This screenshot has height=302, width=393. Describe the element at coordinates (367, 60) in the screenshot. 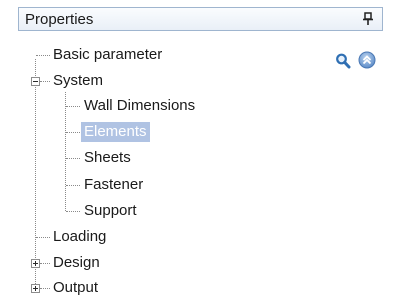

I see `collapse-all-icon` at that location.